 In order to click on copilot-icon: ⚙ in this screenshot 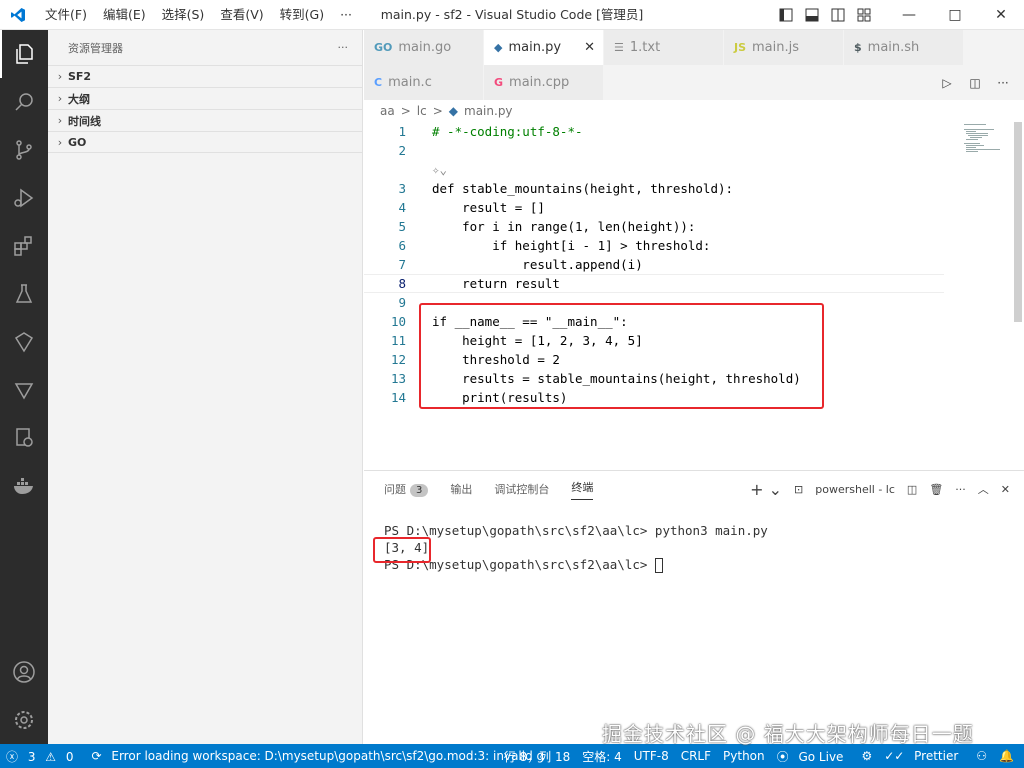, I will do `click(866, 756)`.